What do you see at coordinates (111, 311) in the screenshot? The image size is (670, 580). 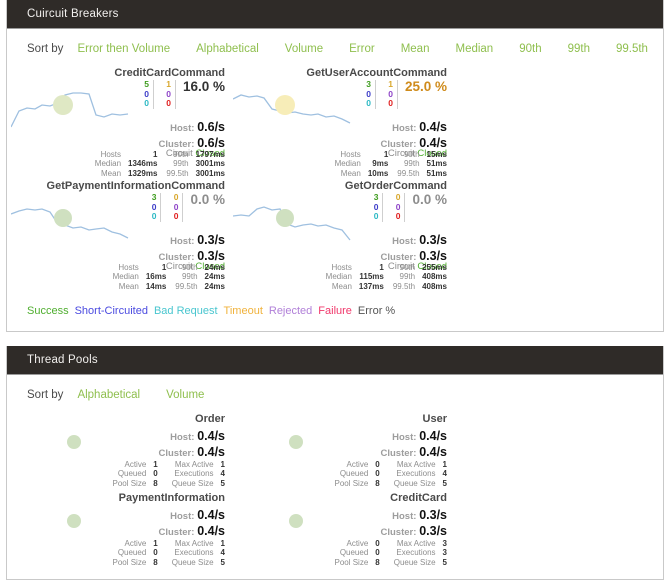 I see `legend-item: Short-Circuited` at bounding box center [111, 311].